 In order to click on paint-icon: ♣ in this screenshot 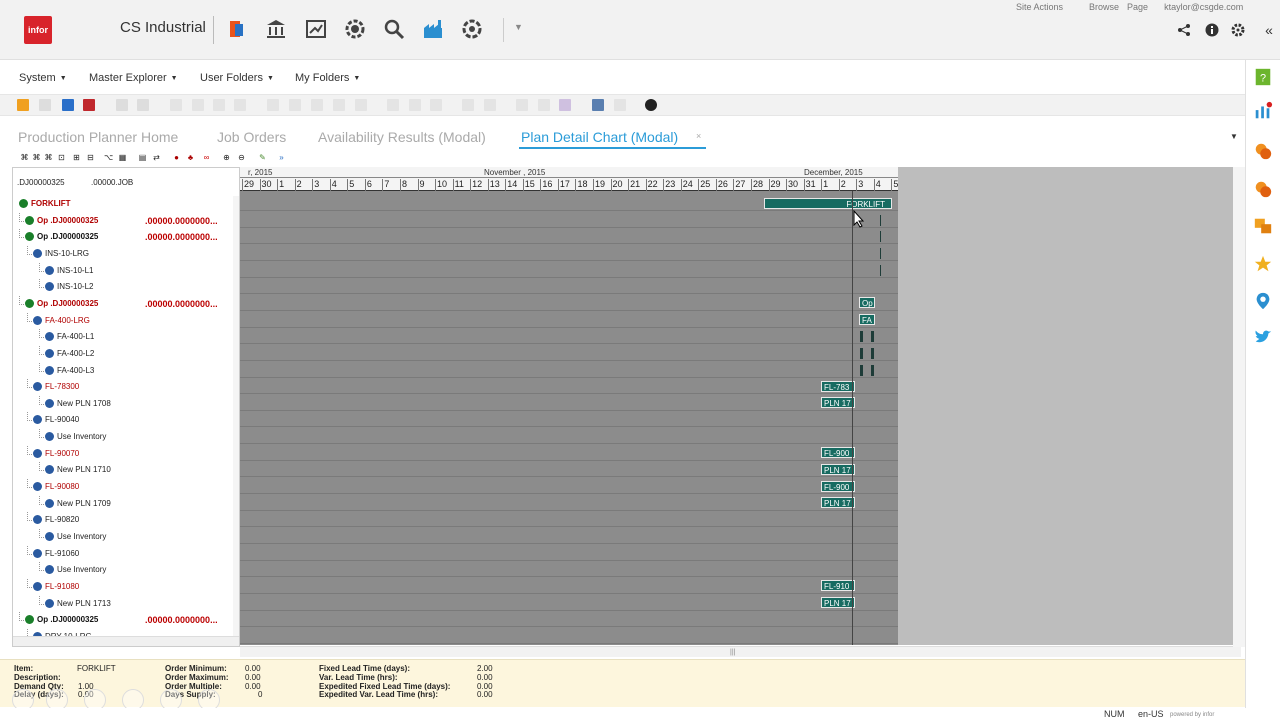, I will do `click(190, 157)`.